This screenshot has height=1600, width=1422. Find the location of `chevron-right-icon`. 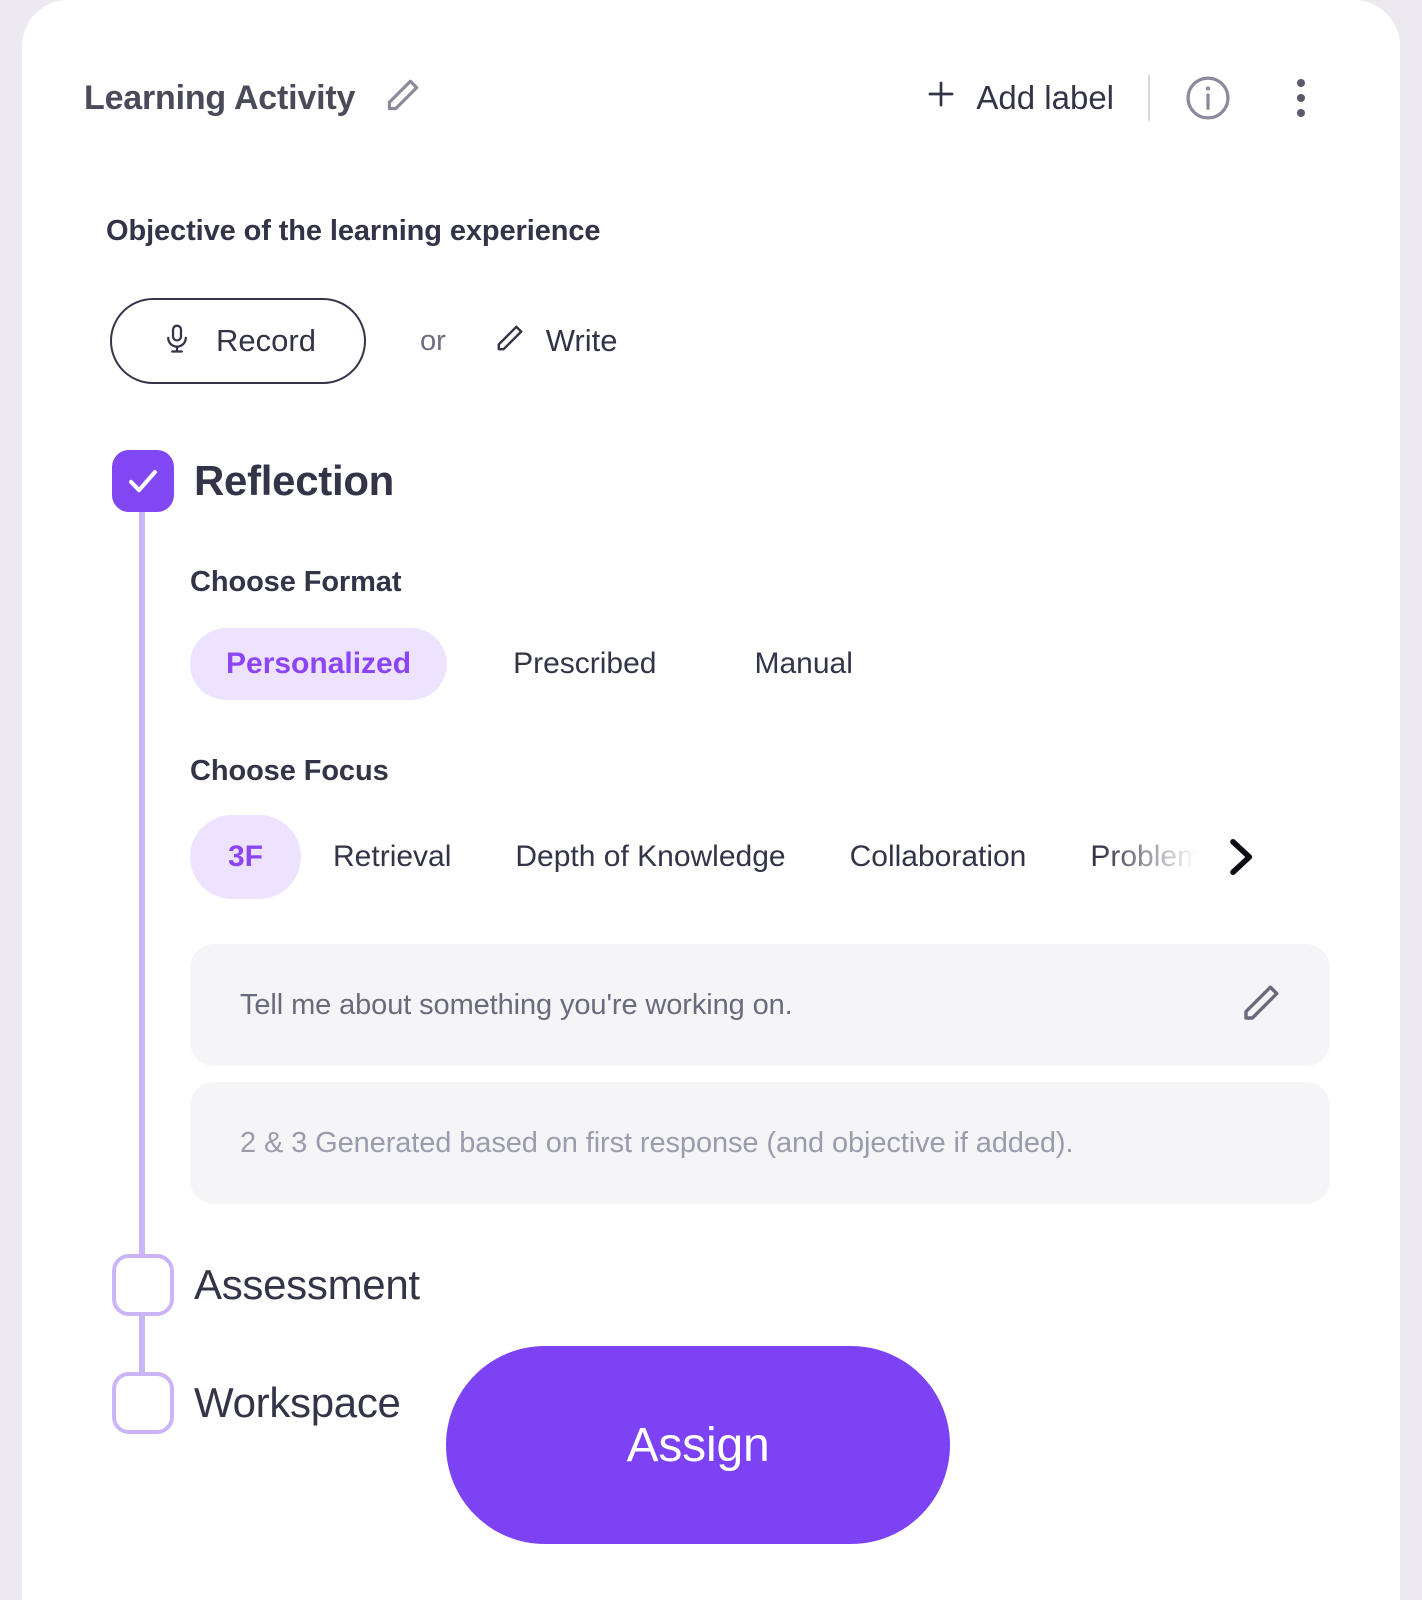

chevron-right-icon is located at coordinates (1240, 859).